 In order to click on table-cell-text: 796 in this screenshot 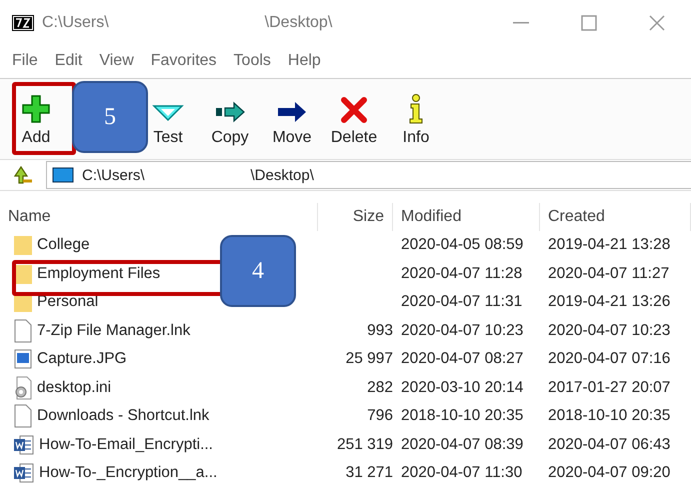, I will do `click(379, 416)`.